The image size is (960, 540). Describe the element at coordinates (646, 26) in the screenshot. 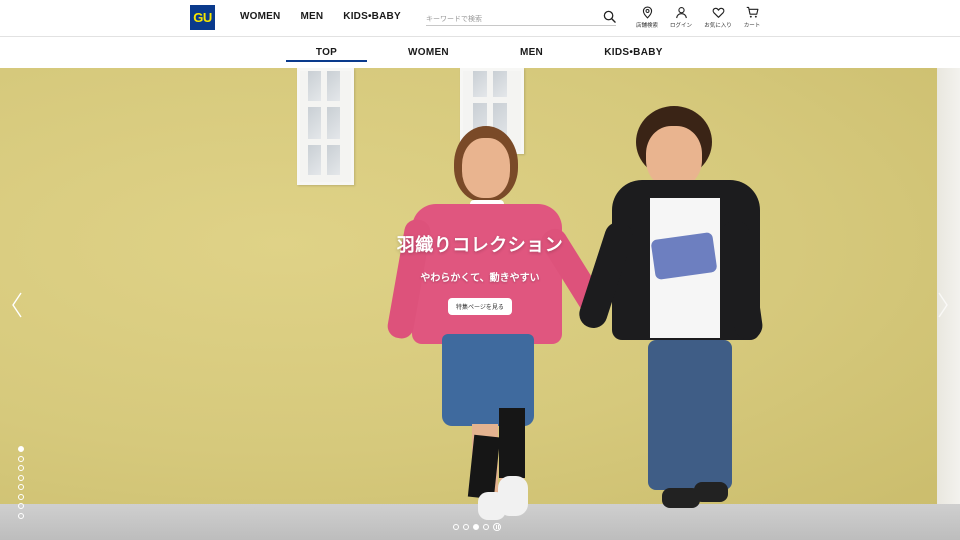

I see `store-search-label: 店舗検索` at that location.